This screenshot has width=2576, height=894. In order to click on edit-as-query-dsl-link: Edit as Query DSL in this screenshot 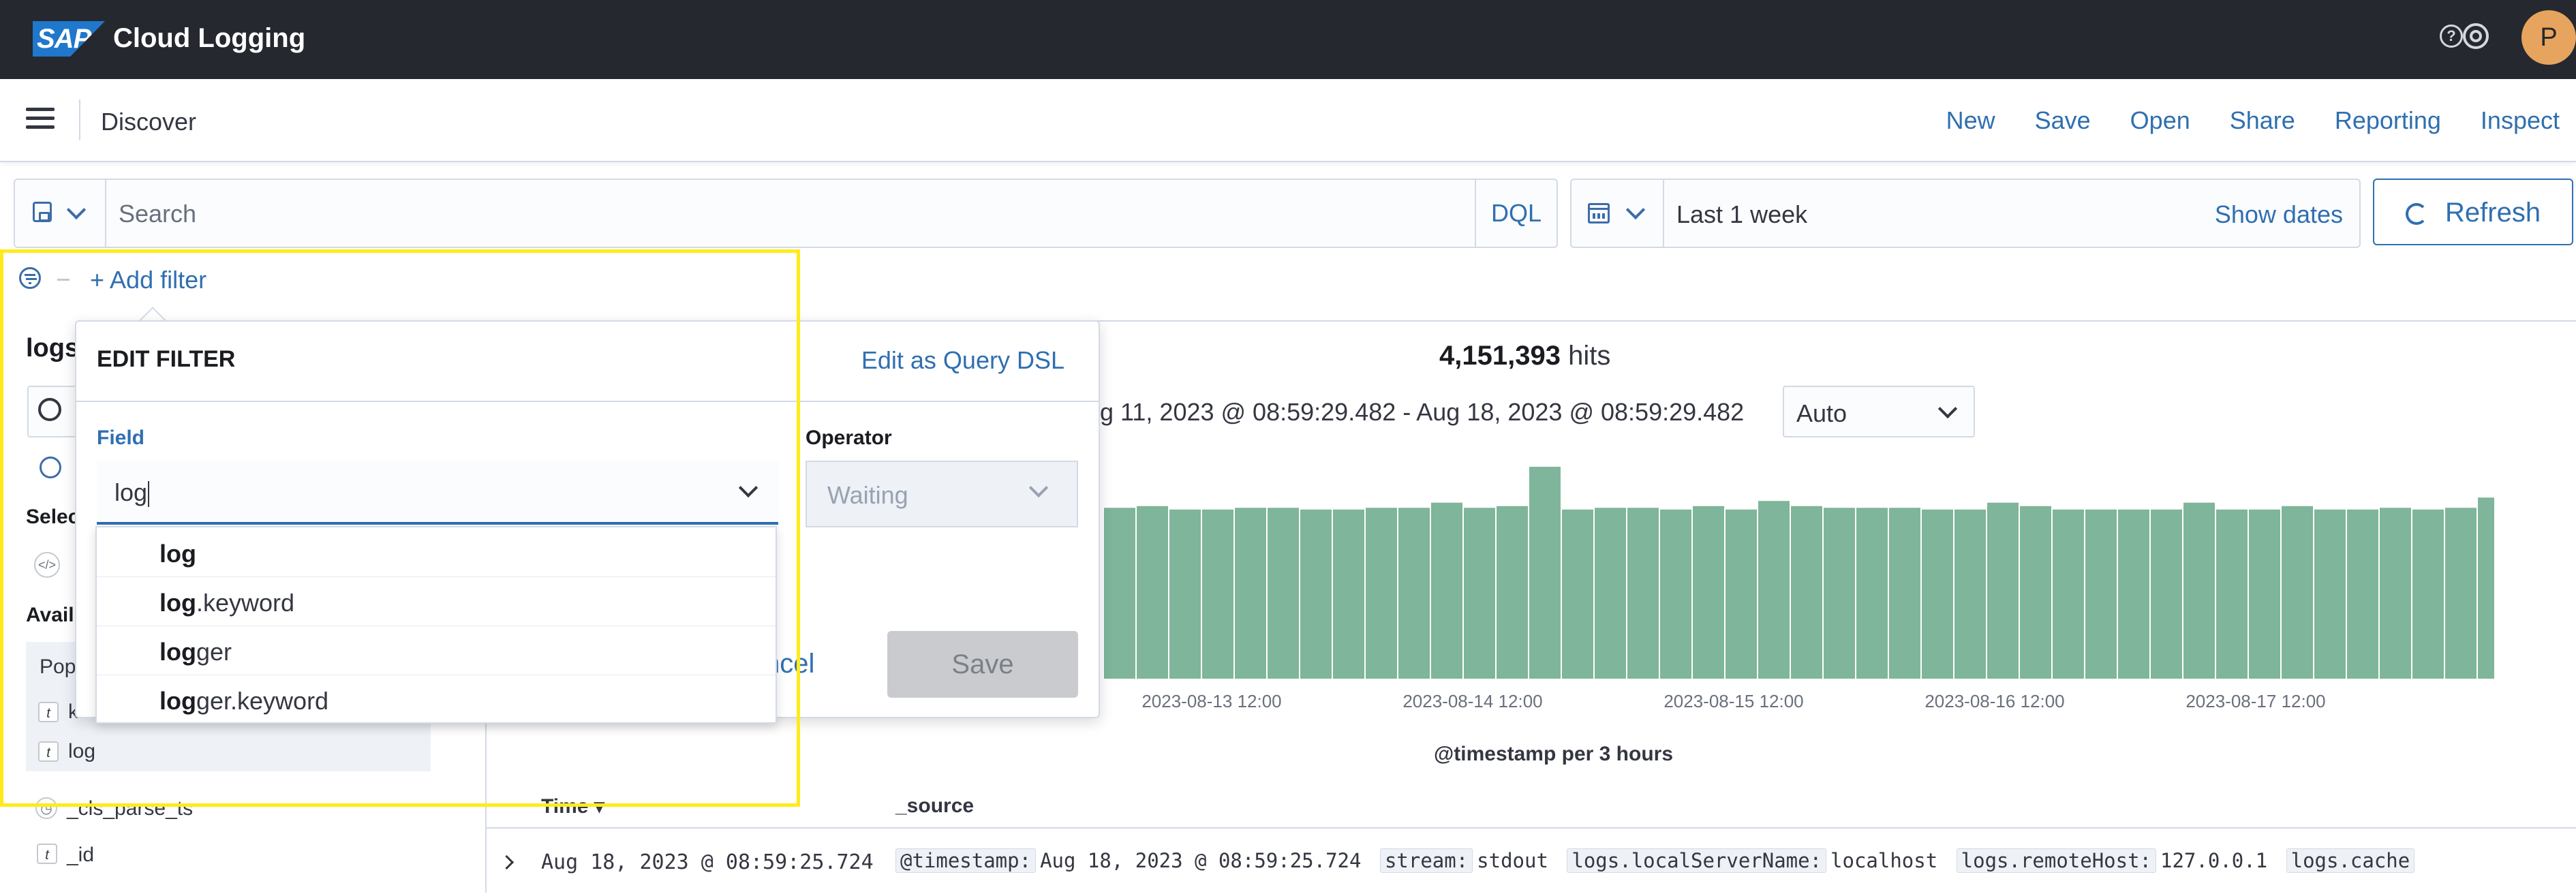, I will do `click(963, 360)`.